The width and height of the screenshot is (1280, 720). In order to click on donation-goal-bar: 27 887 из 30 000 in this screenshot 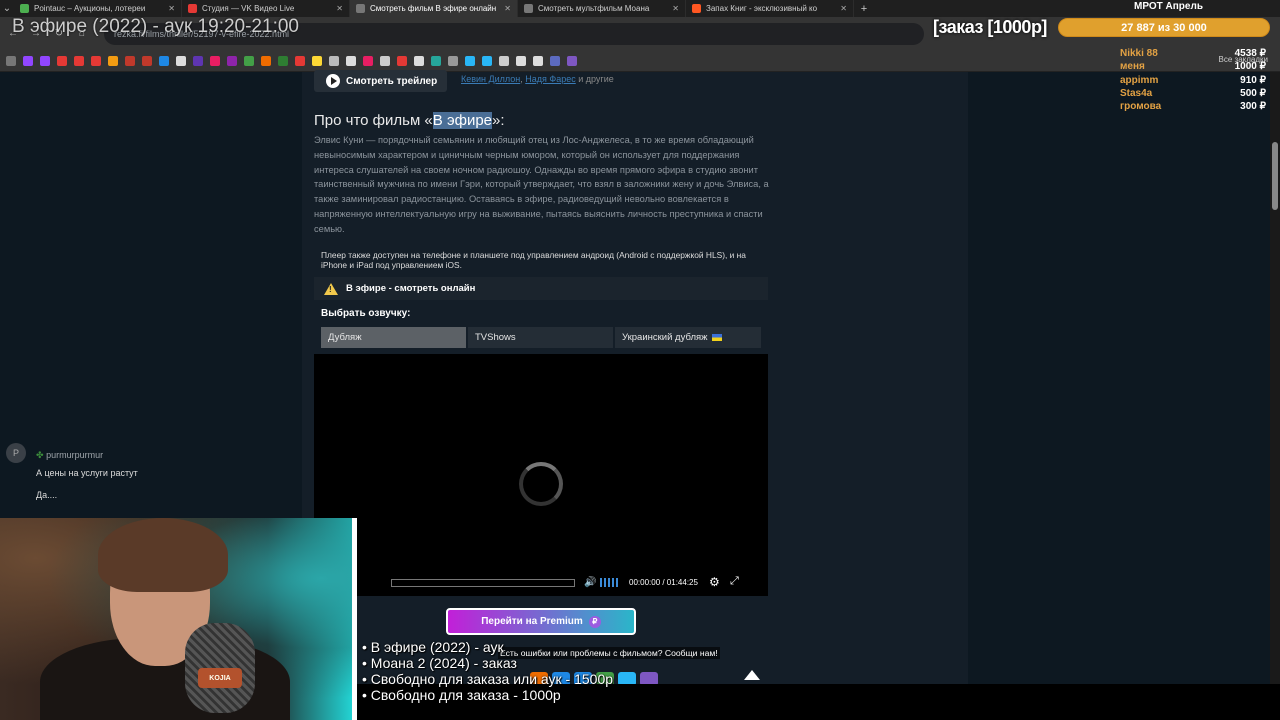, I will do `click(1164, 27)`.